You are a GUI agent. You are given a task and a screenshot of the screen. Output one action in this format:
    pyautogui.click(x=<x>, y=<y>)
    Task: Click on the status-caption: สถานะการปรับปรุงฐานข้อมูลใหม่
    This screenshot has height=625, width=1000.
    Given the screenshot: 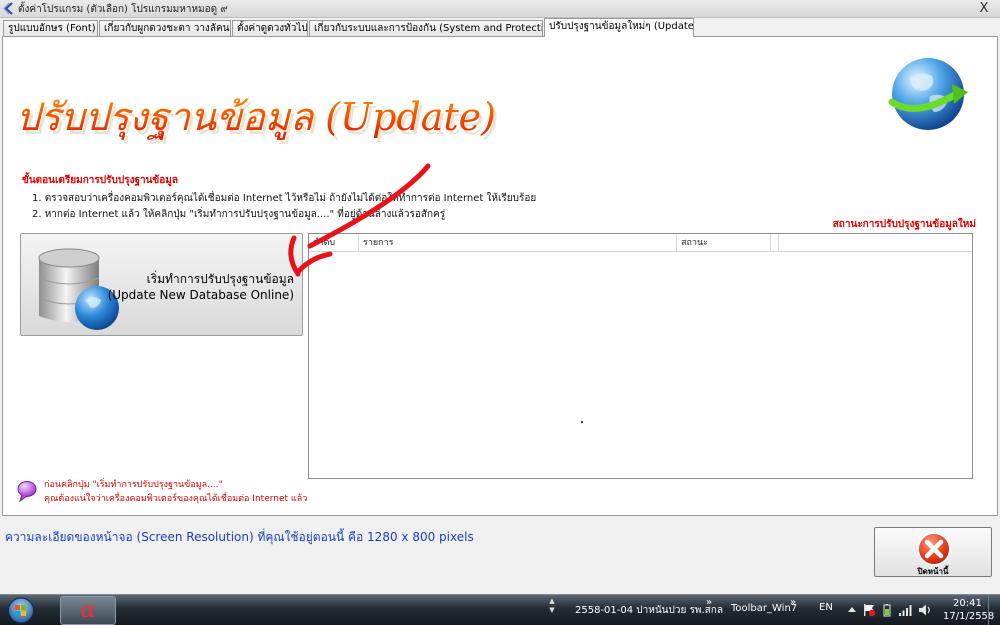 What is the action you would take?
    pyautogui.click(x=904, y=224)
    